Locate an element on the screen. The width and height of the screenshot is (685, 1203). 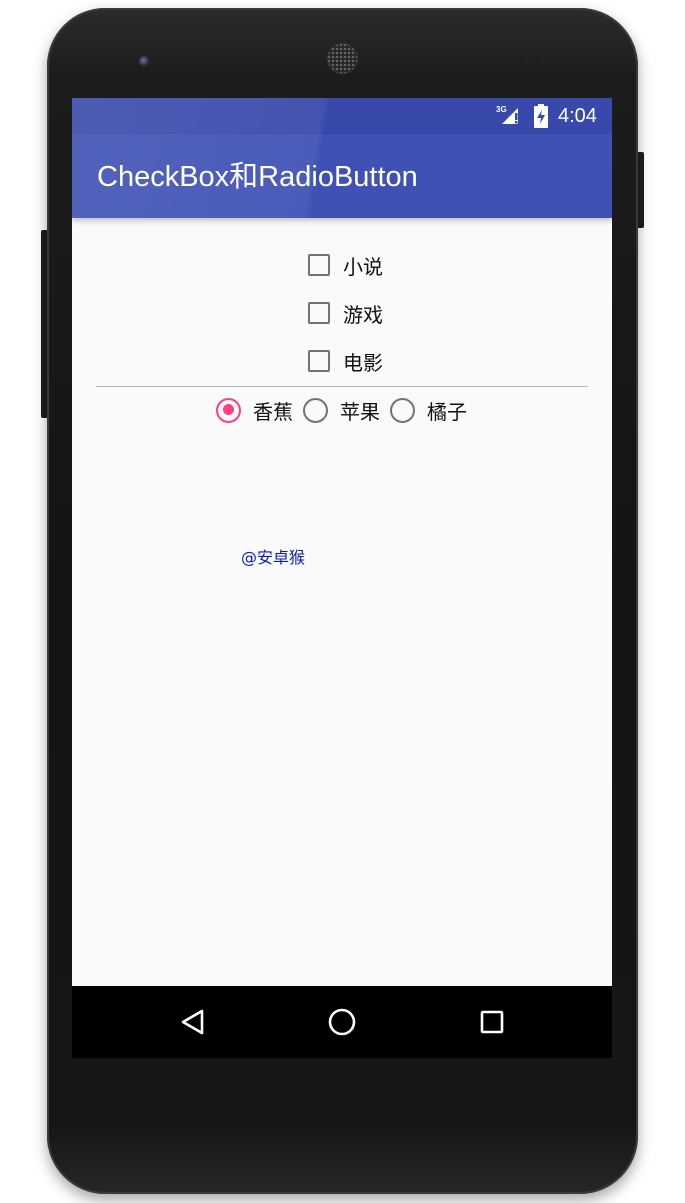
radio-dot is located at coordinates (228, 409).